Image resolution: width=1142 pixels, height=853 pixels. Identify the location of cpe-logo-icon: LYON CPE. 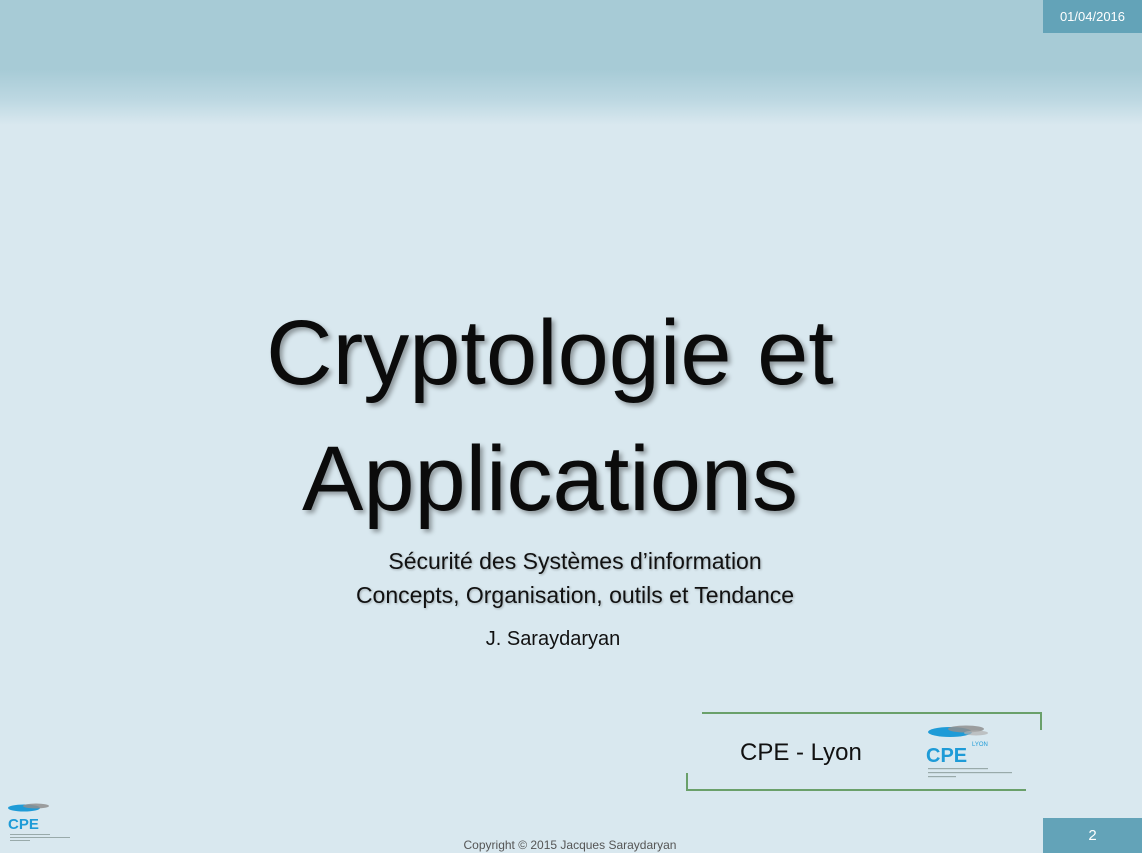
(969, 751).